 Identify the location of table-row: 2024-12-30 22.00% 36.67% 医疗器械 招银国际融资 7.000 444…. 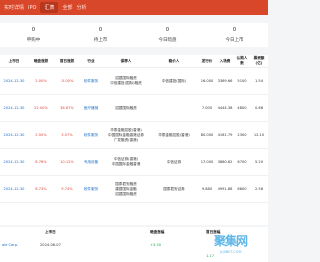
(134, 108).